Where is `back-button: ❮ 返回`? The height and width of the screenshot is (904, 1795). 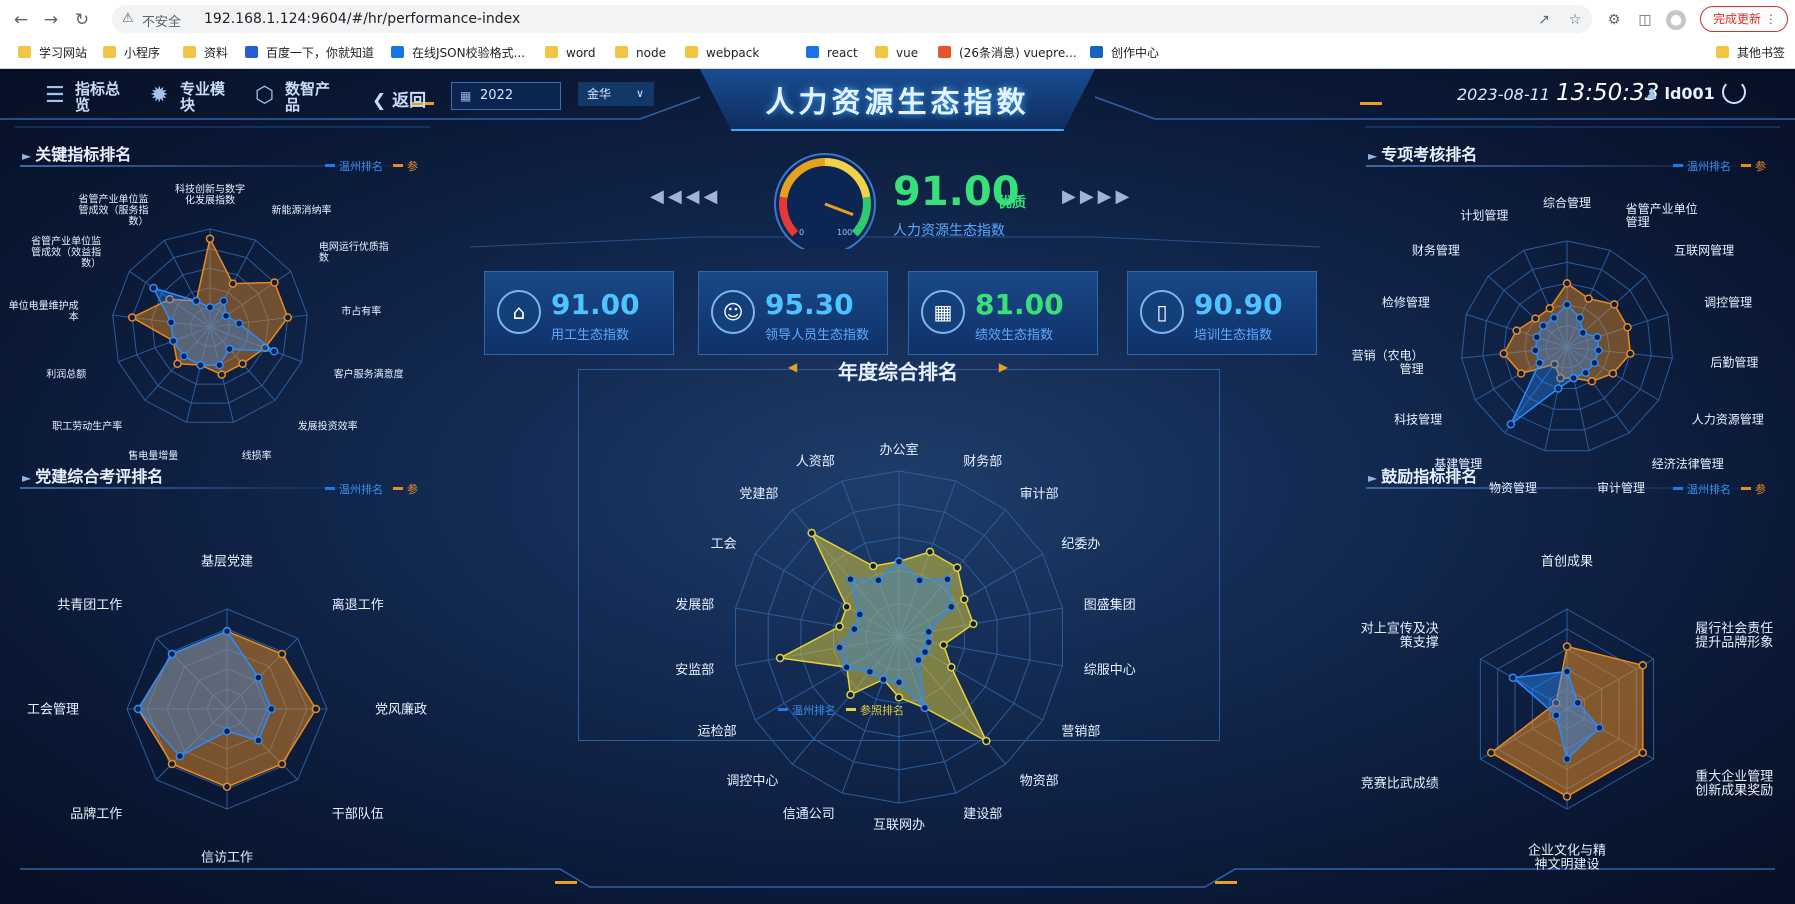
back-button: ❮ 返回 is located at coordinates (399, 98).